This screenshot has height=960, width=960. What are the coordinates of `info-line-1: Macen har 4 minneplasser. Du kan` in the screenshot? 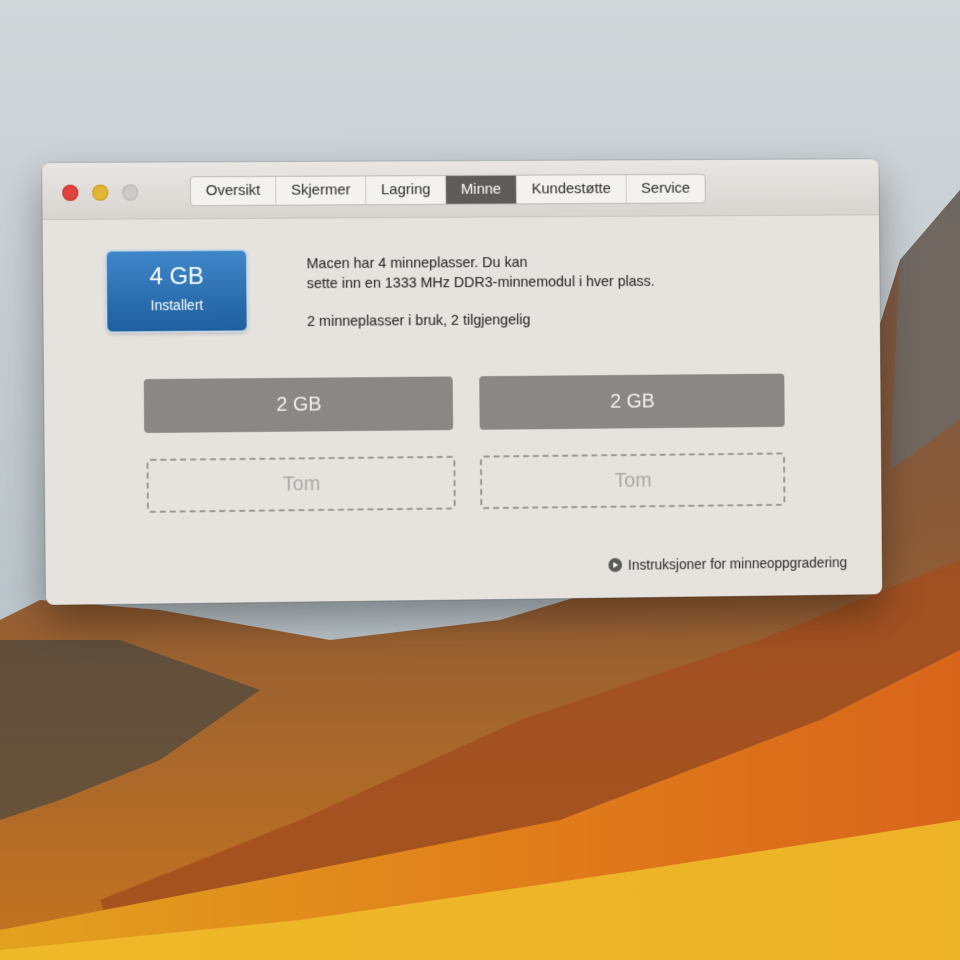 It's located at (417, 263).